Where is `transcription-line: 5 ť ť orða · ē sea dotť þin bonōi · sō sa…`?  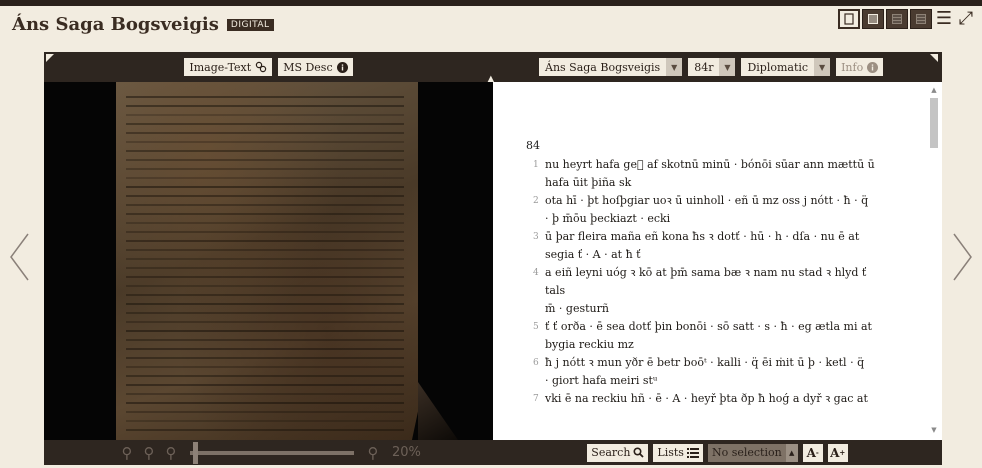 transcription-line: 5 ť ť orða · ē sea dotť þin bonōi · sō sa… is located at coordinates (708, 336).